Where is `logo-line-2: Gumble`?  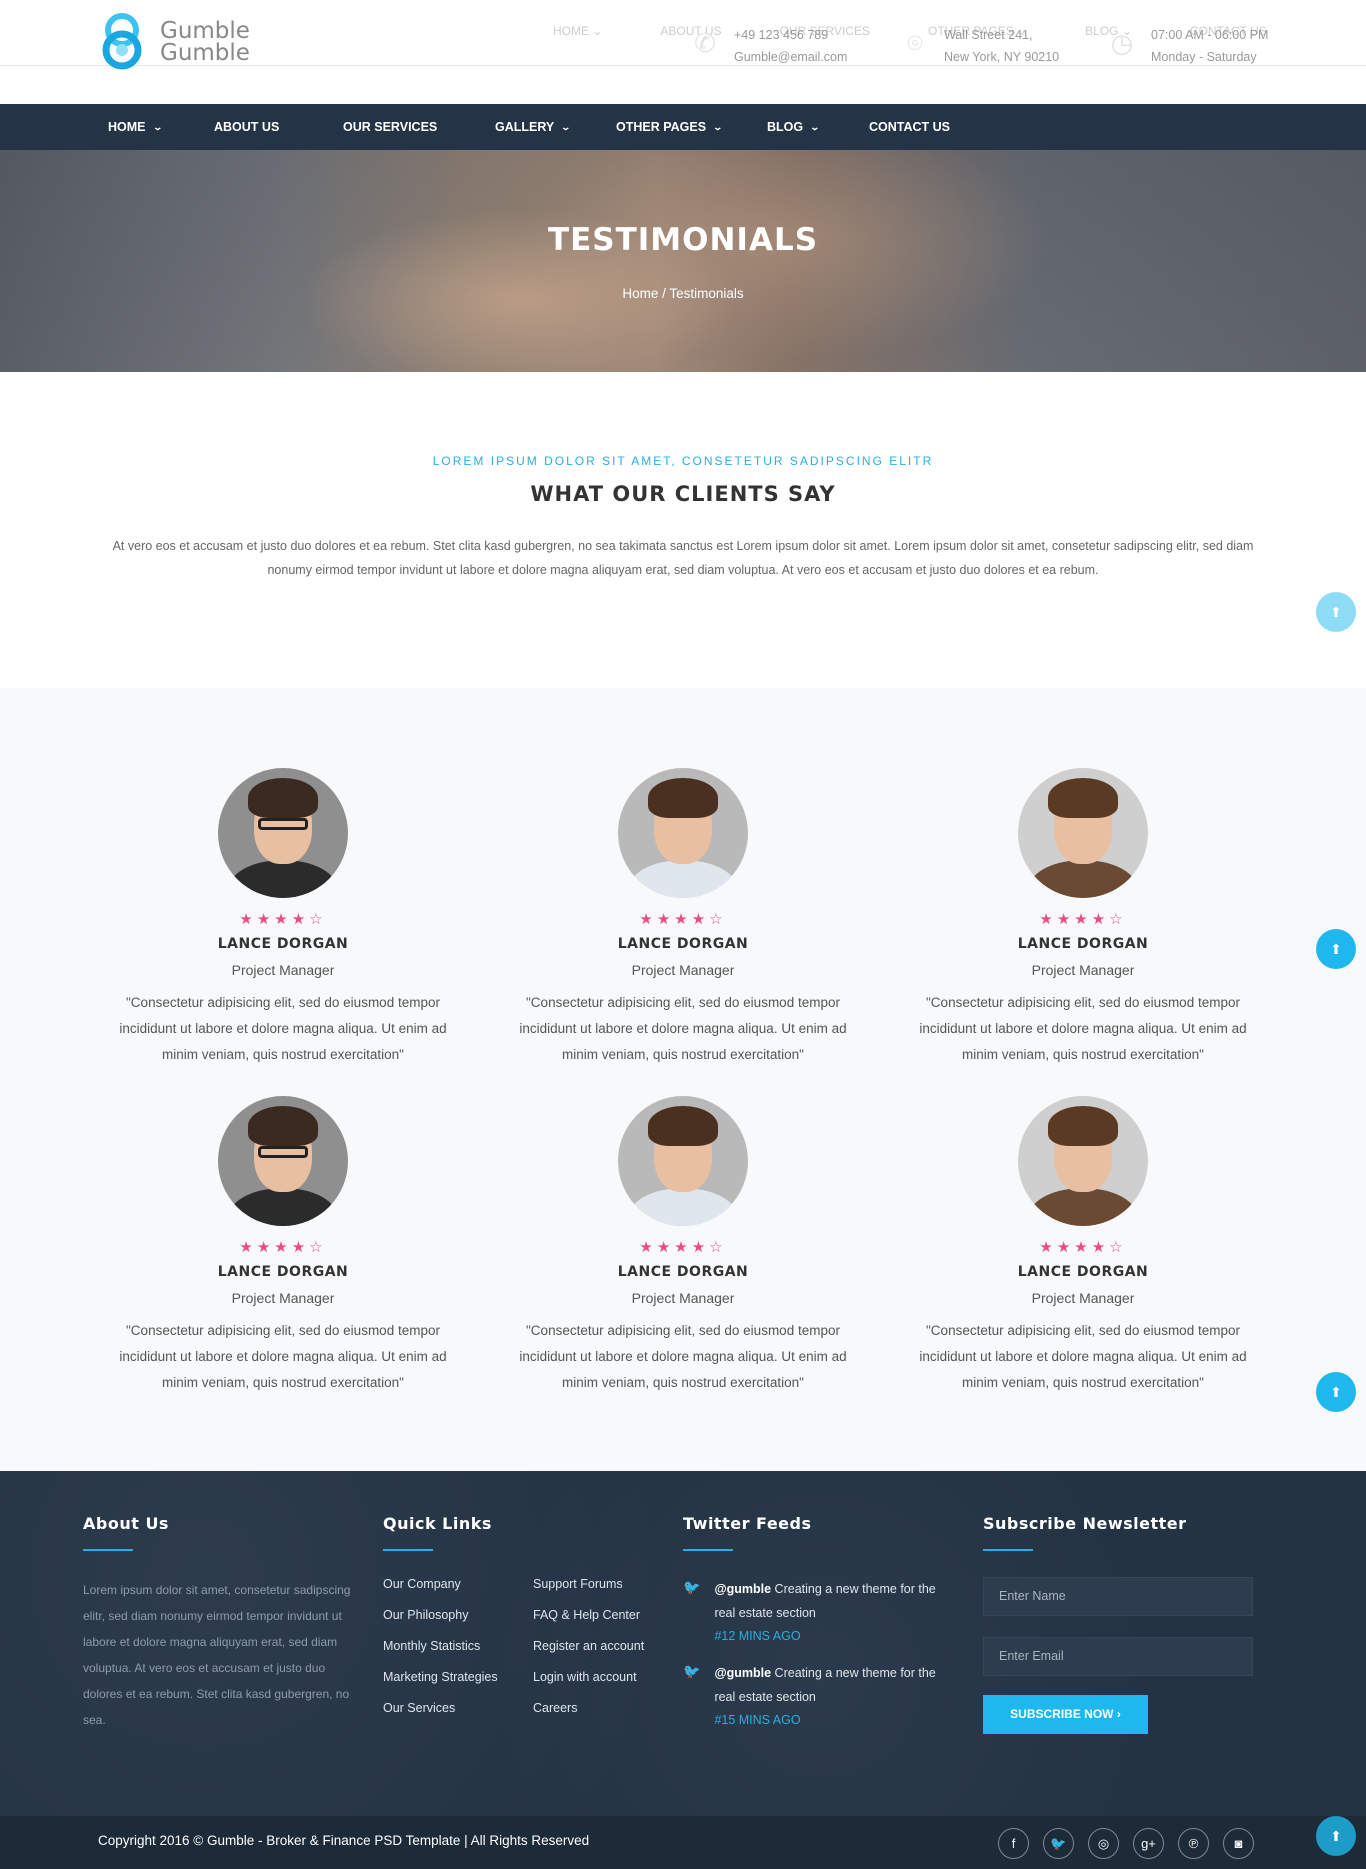
logo-line-2: Gumble is located at coordinates (205, 53).